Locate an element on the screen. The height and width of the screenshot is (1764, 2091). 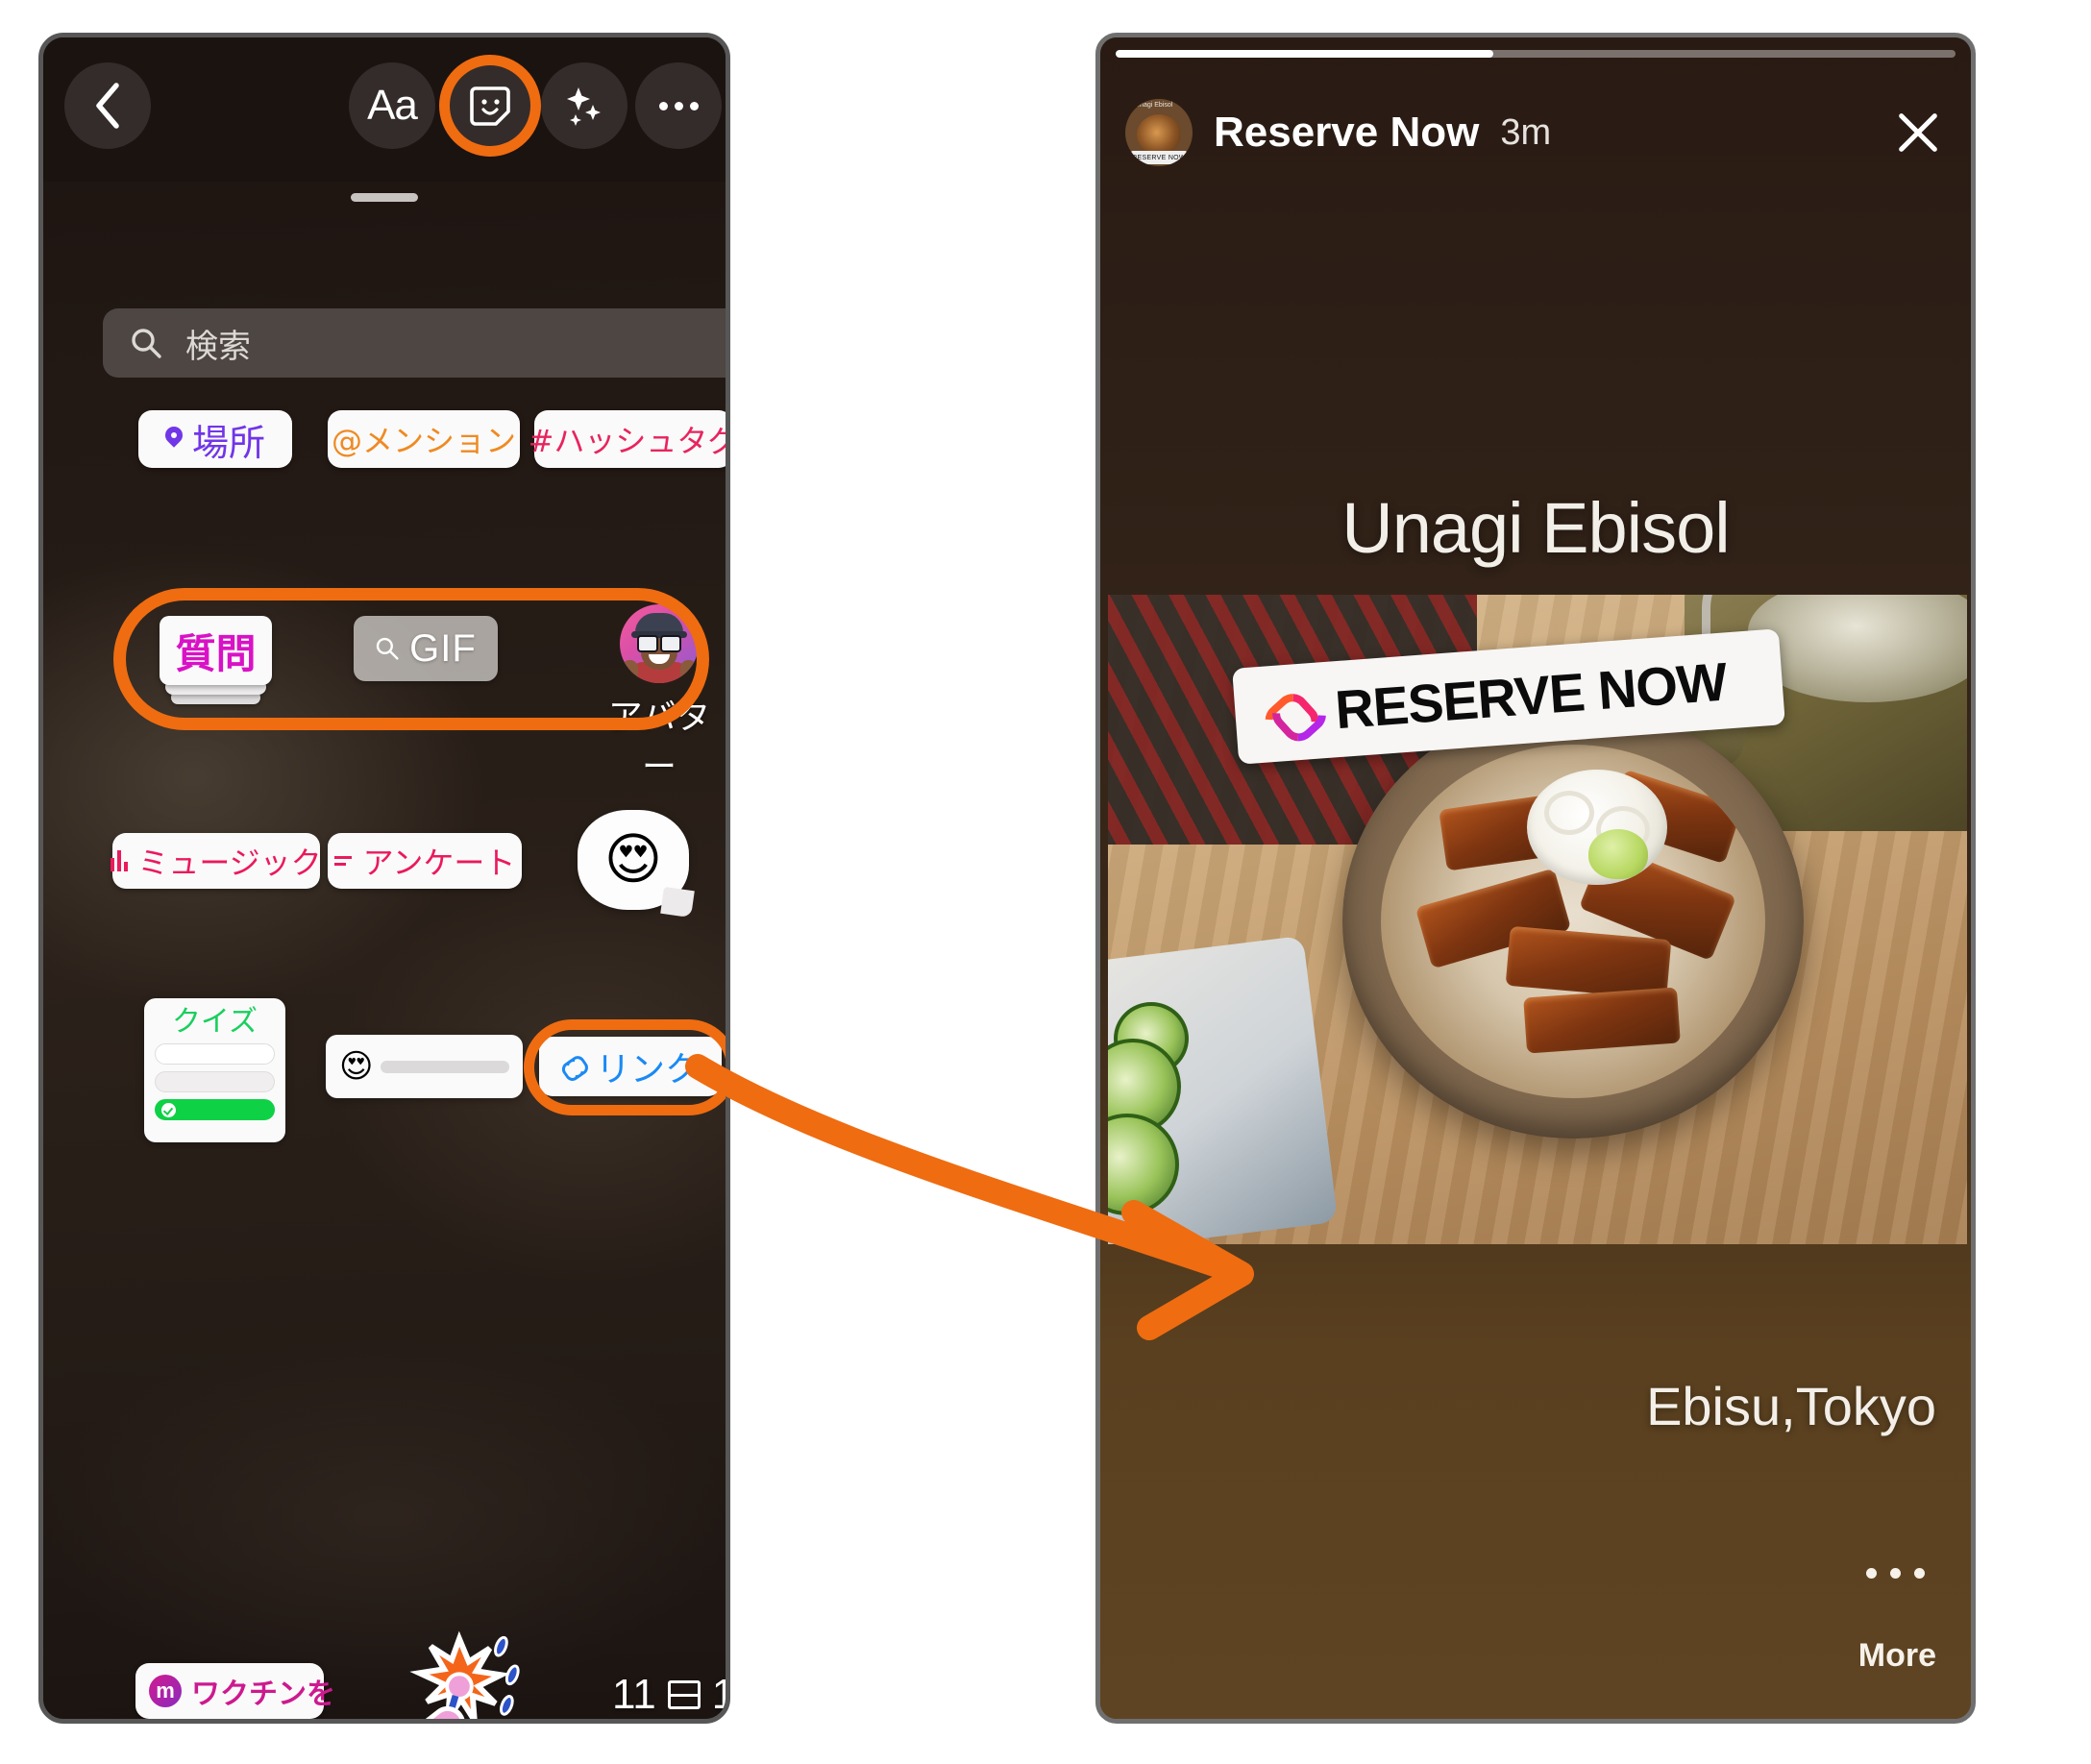
story-progress-fill is located at coordinates (1305, 54).